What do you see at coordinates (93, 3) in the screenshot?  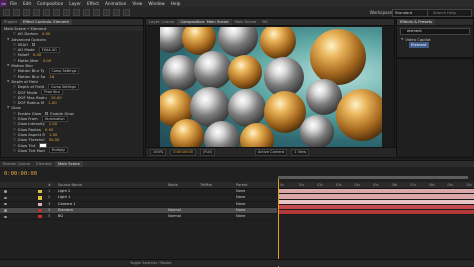 I see `menu-effect: Effect` at bounding box center [93, 3].